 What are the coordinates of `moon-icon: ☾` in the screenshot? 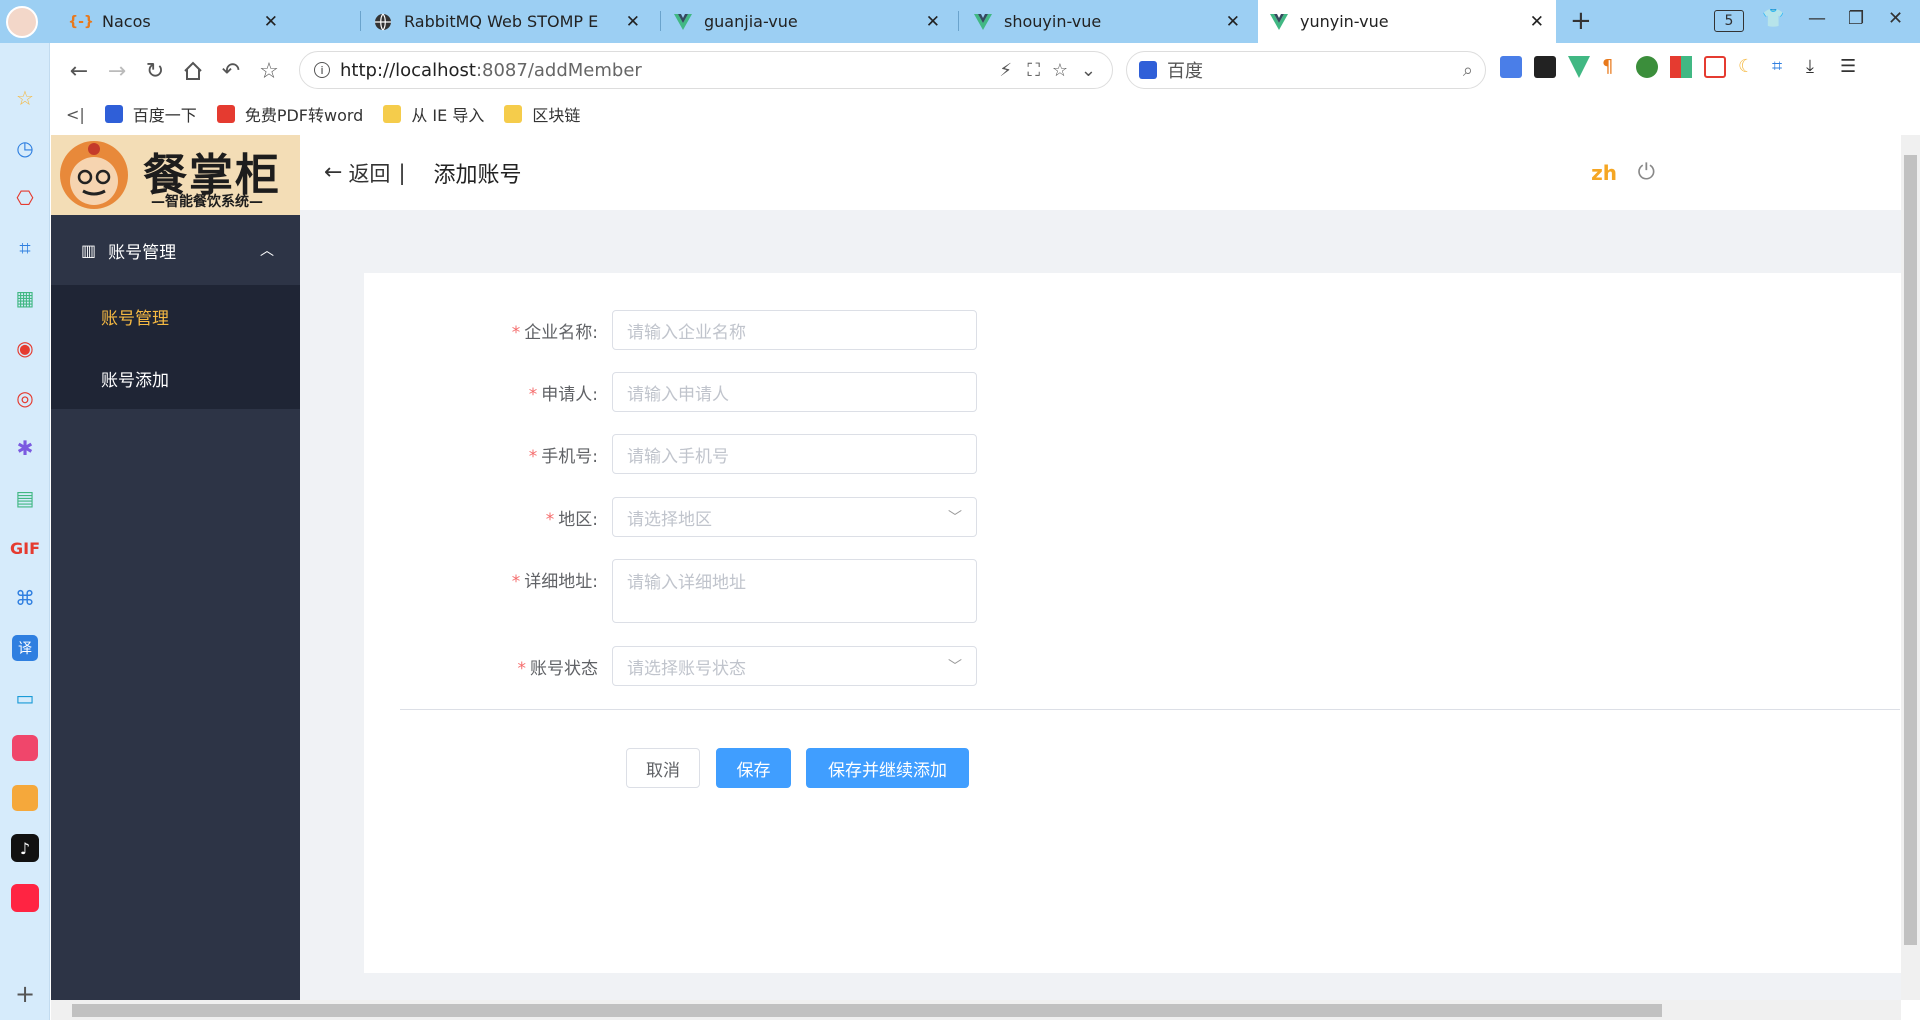 It's located at (1749, 67).